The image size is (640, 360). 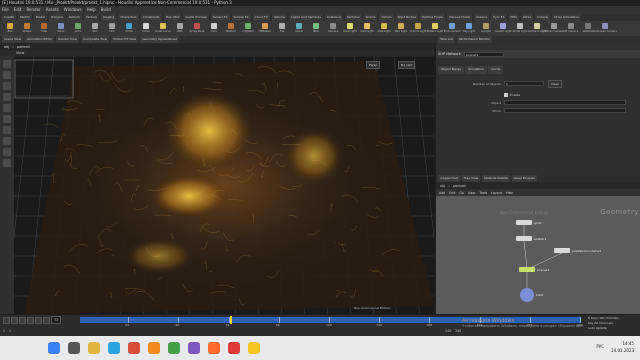 I want to click on shelf-tab: Wires, so click(x=527, y=17).